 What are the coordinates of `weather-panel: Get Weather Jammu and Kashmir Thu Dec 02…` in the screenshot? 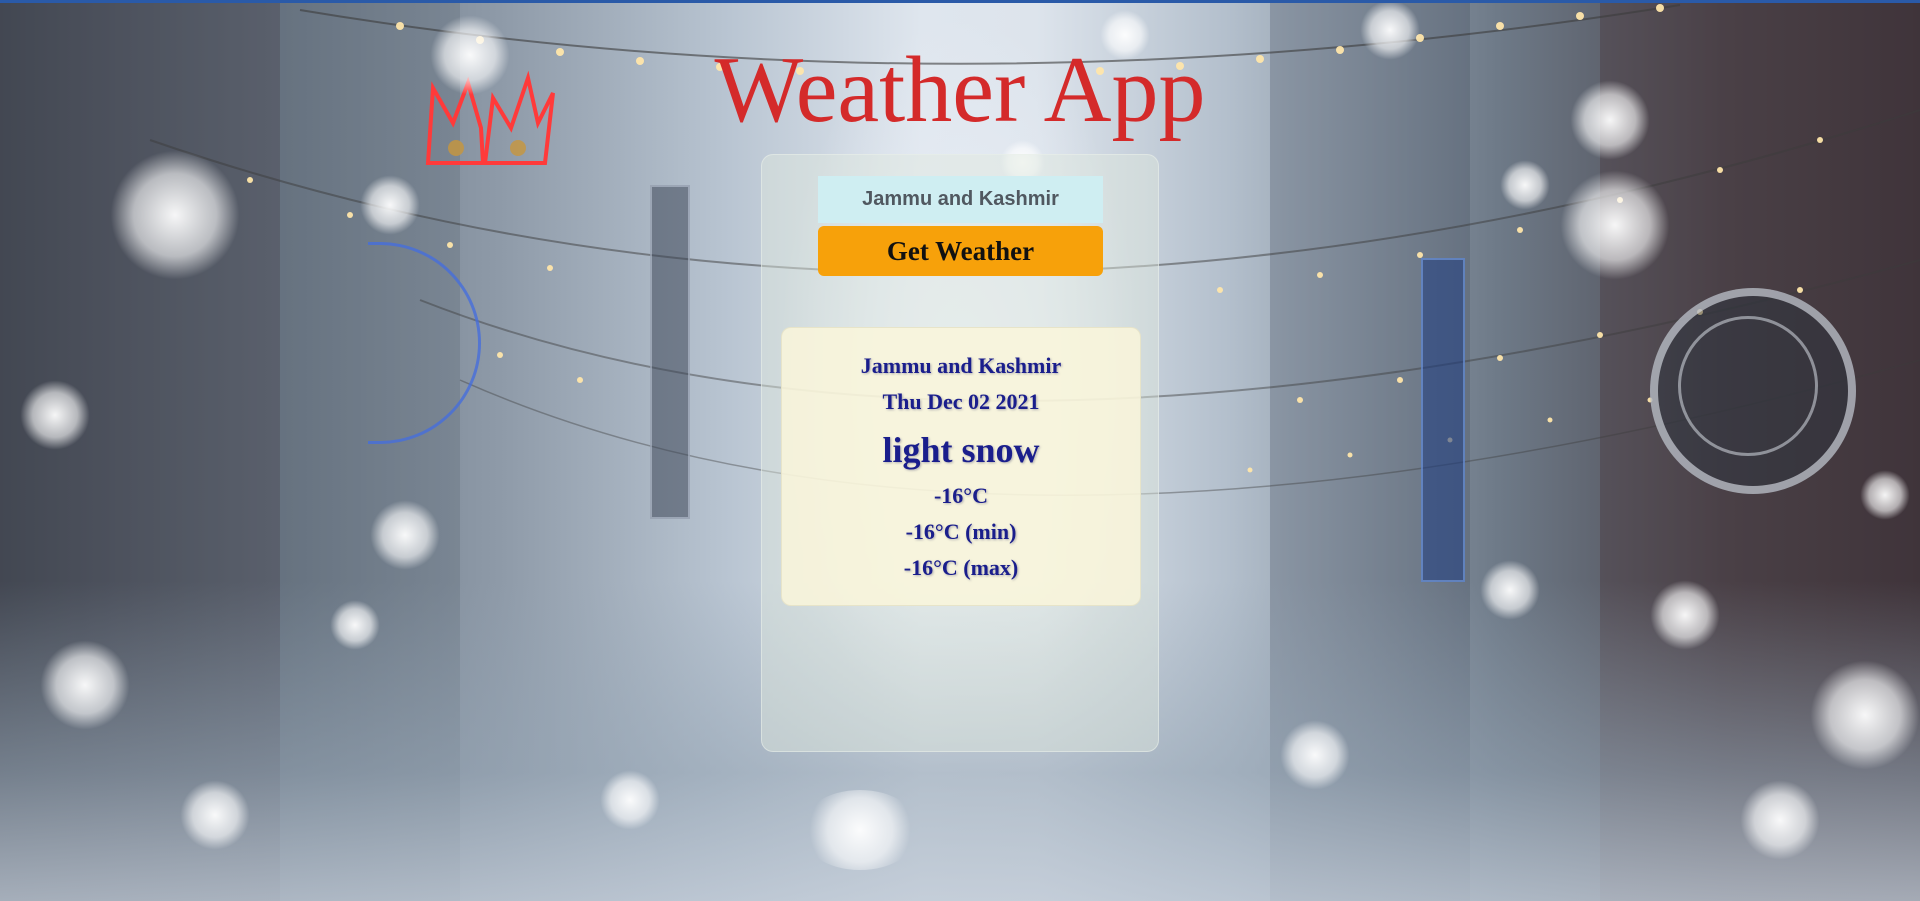 It's located at (960, 453).